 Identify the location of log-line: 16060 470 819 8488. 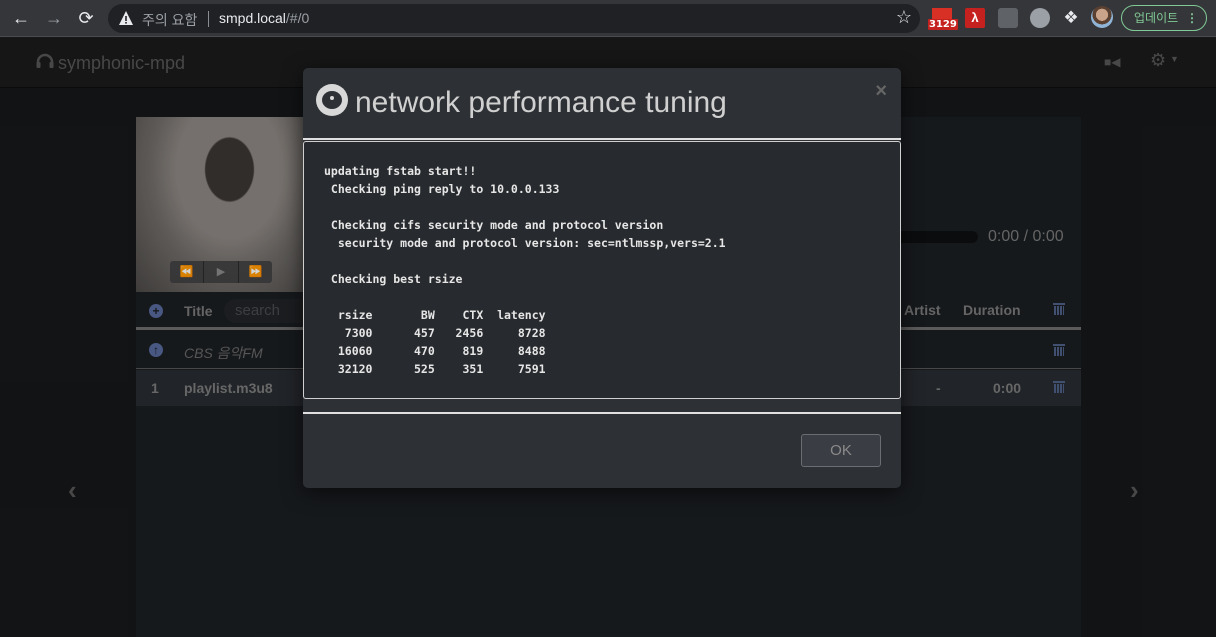
(435, 351).